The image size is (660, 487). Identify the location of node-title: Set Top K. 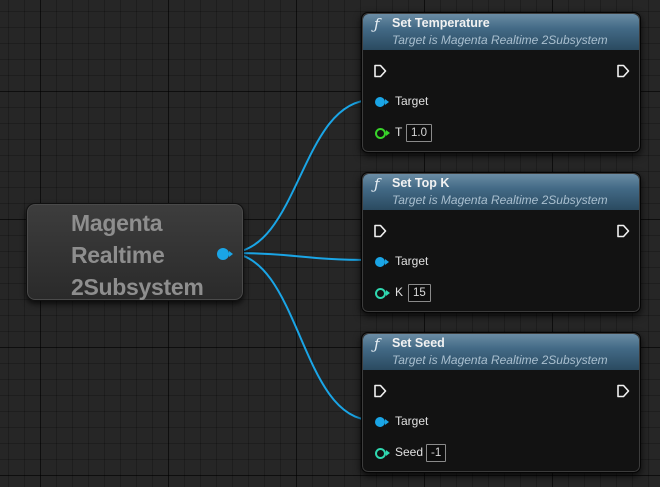
(421, 183).